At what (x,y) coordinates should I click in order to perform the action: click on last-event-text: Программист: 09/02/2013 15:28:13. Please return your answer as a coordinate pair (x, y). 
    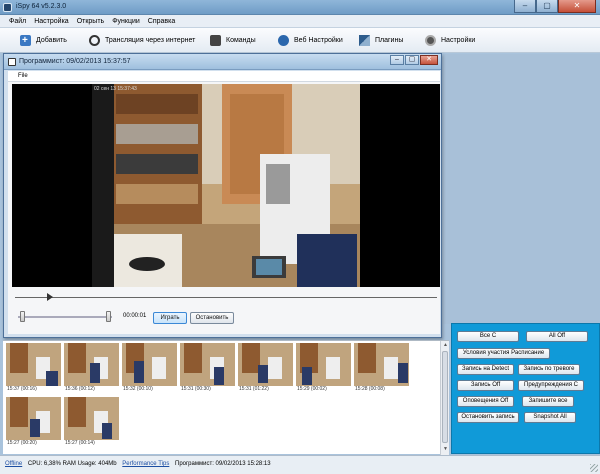
    Looking at the image, I should click on (223, 464).